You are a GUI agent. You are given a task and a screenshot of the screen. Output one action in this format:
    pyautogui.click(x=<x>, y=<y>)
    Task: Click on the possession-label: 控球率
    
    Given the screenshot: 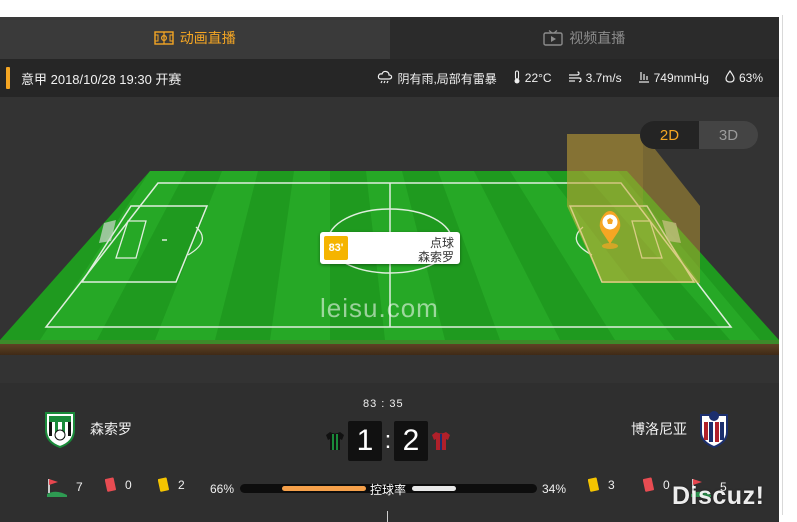 What is the action you would take?
    pyautogui.click(x=388, y=490)
    